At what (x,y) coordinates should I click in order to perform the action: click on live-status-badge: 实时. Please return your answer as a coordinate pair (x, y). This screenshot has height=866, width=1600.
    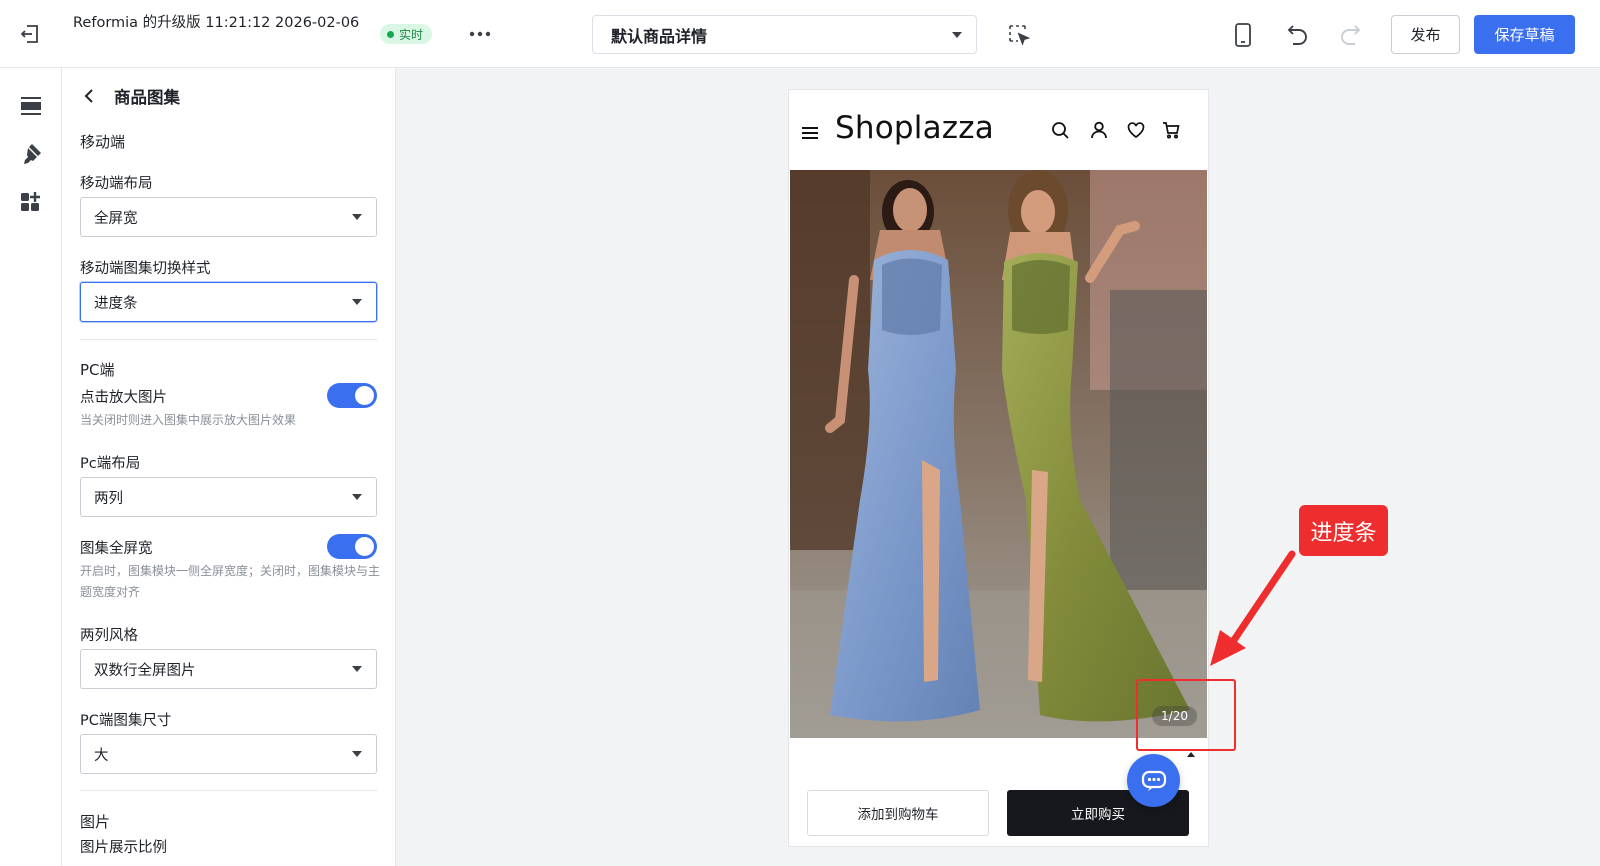
    Looking at the image, I should click on (406, 34).